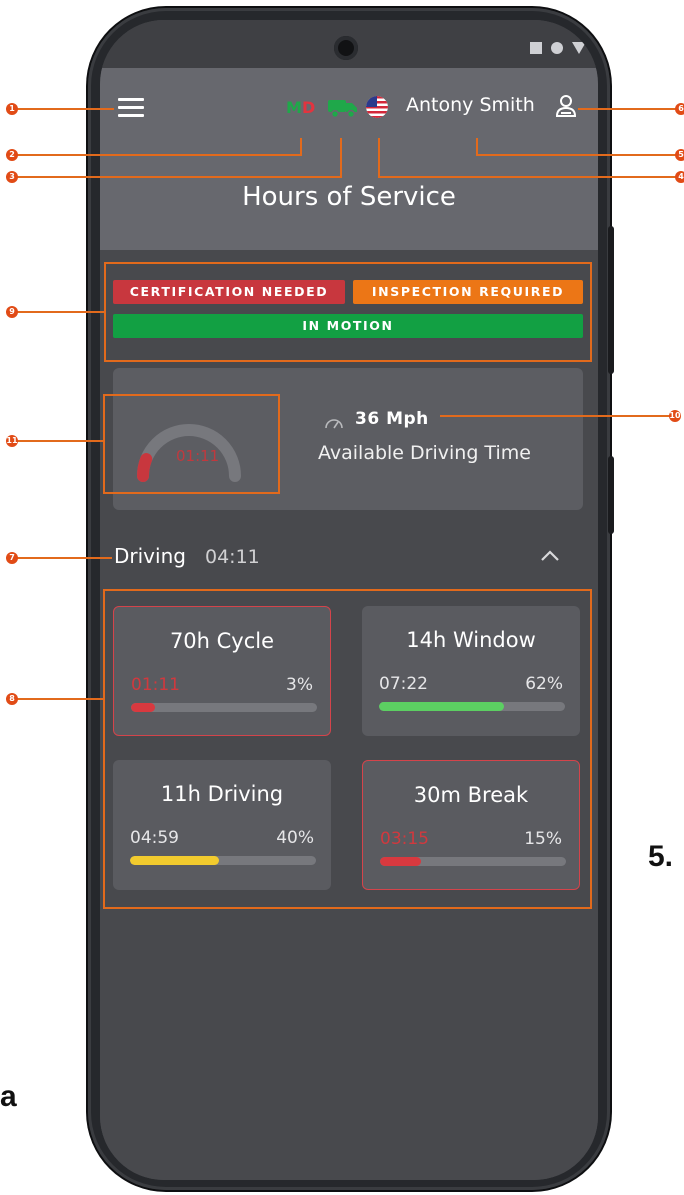  What do you see at coordinates (12, 177) in the screenshot?
I see `annotation-marker-3: 3` at bounding box center [12, 177].